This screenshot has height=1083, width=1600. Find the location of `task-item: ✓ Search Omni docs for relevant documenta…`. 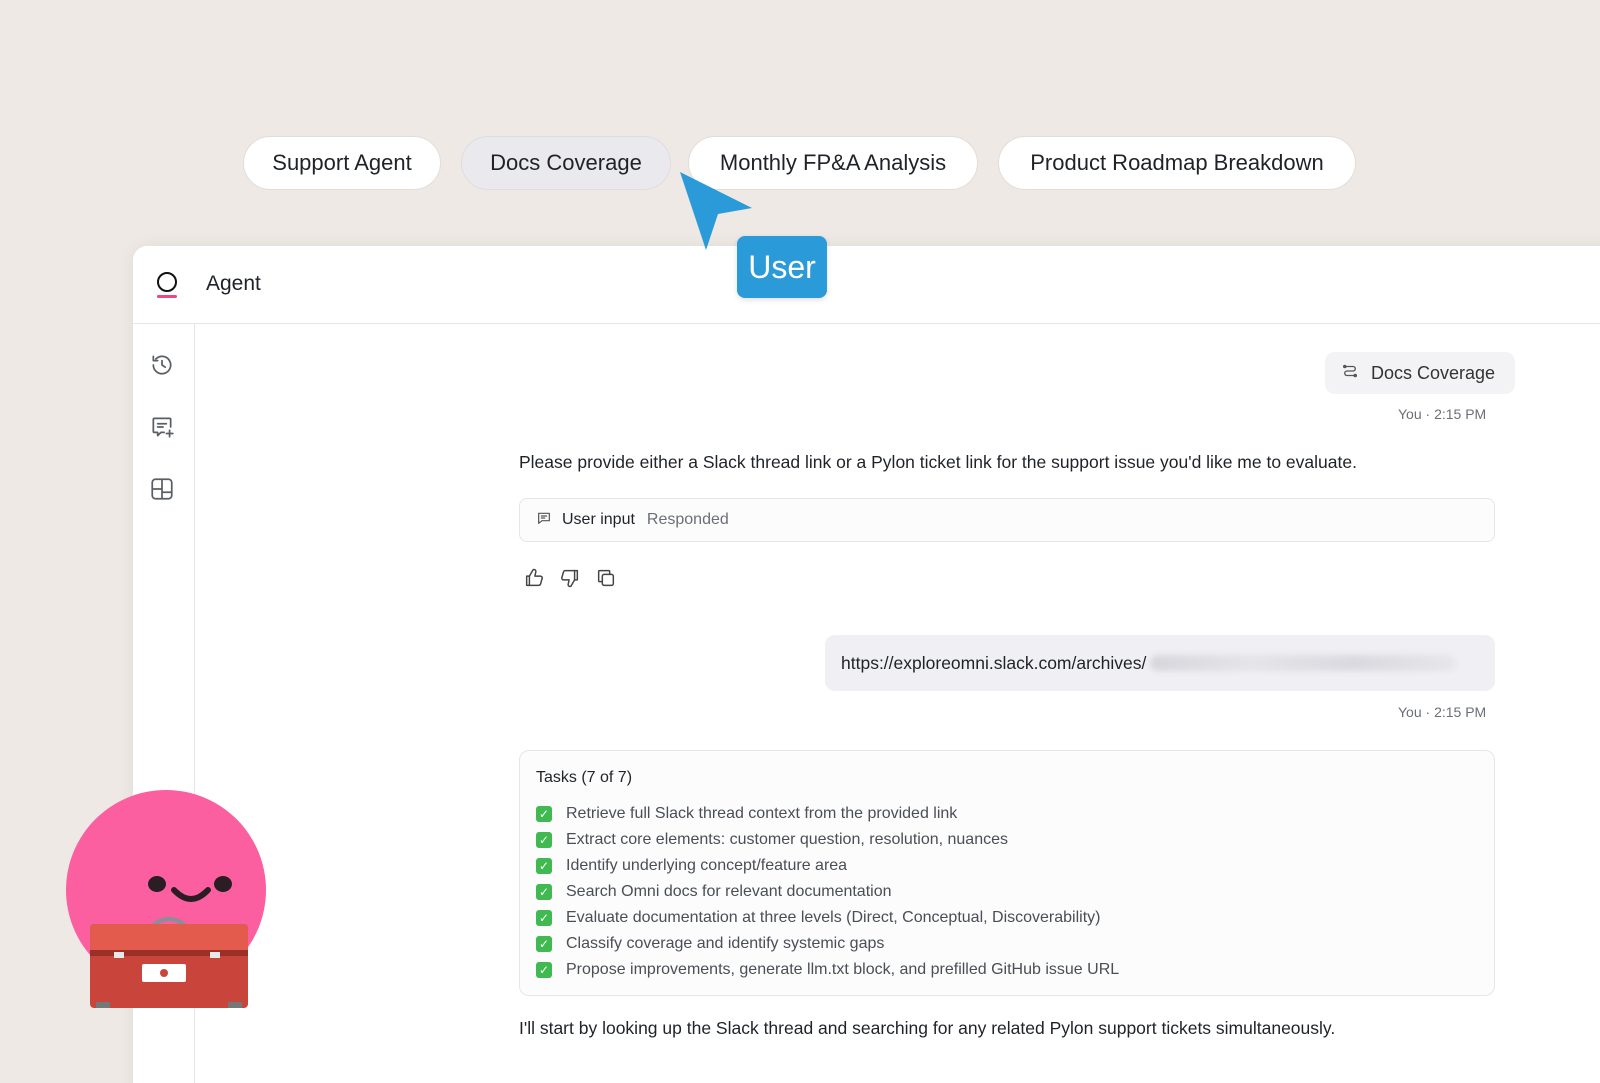

task-item: ✓ Search Omni docs for relevant documenta… is located at coordinates (1007, 892).